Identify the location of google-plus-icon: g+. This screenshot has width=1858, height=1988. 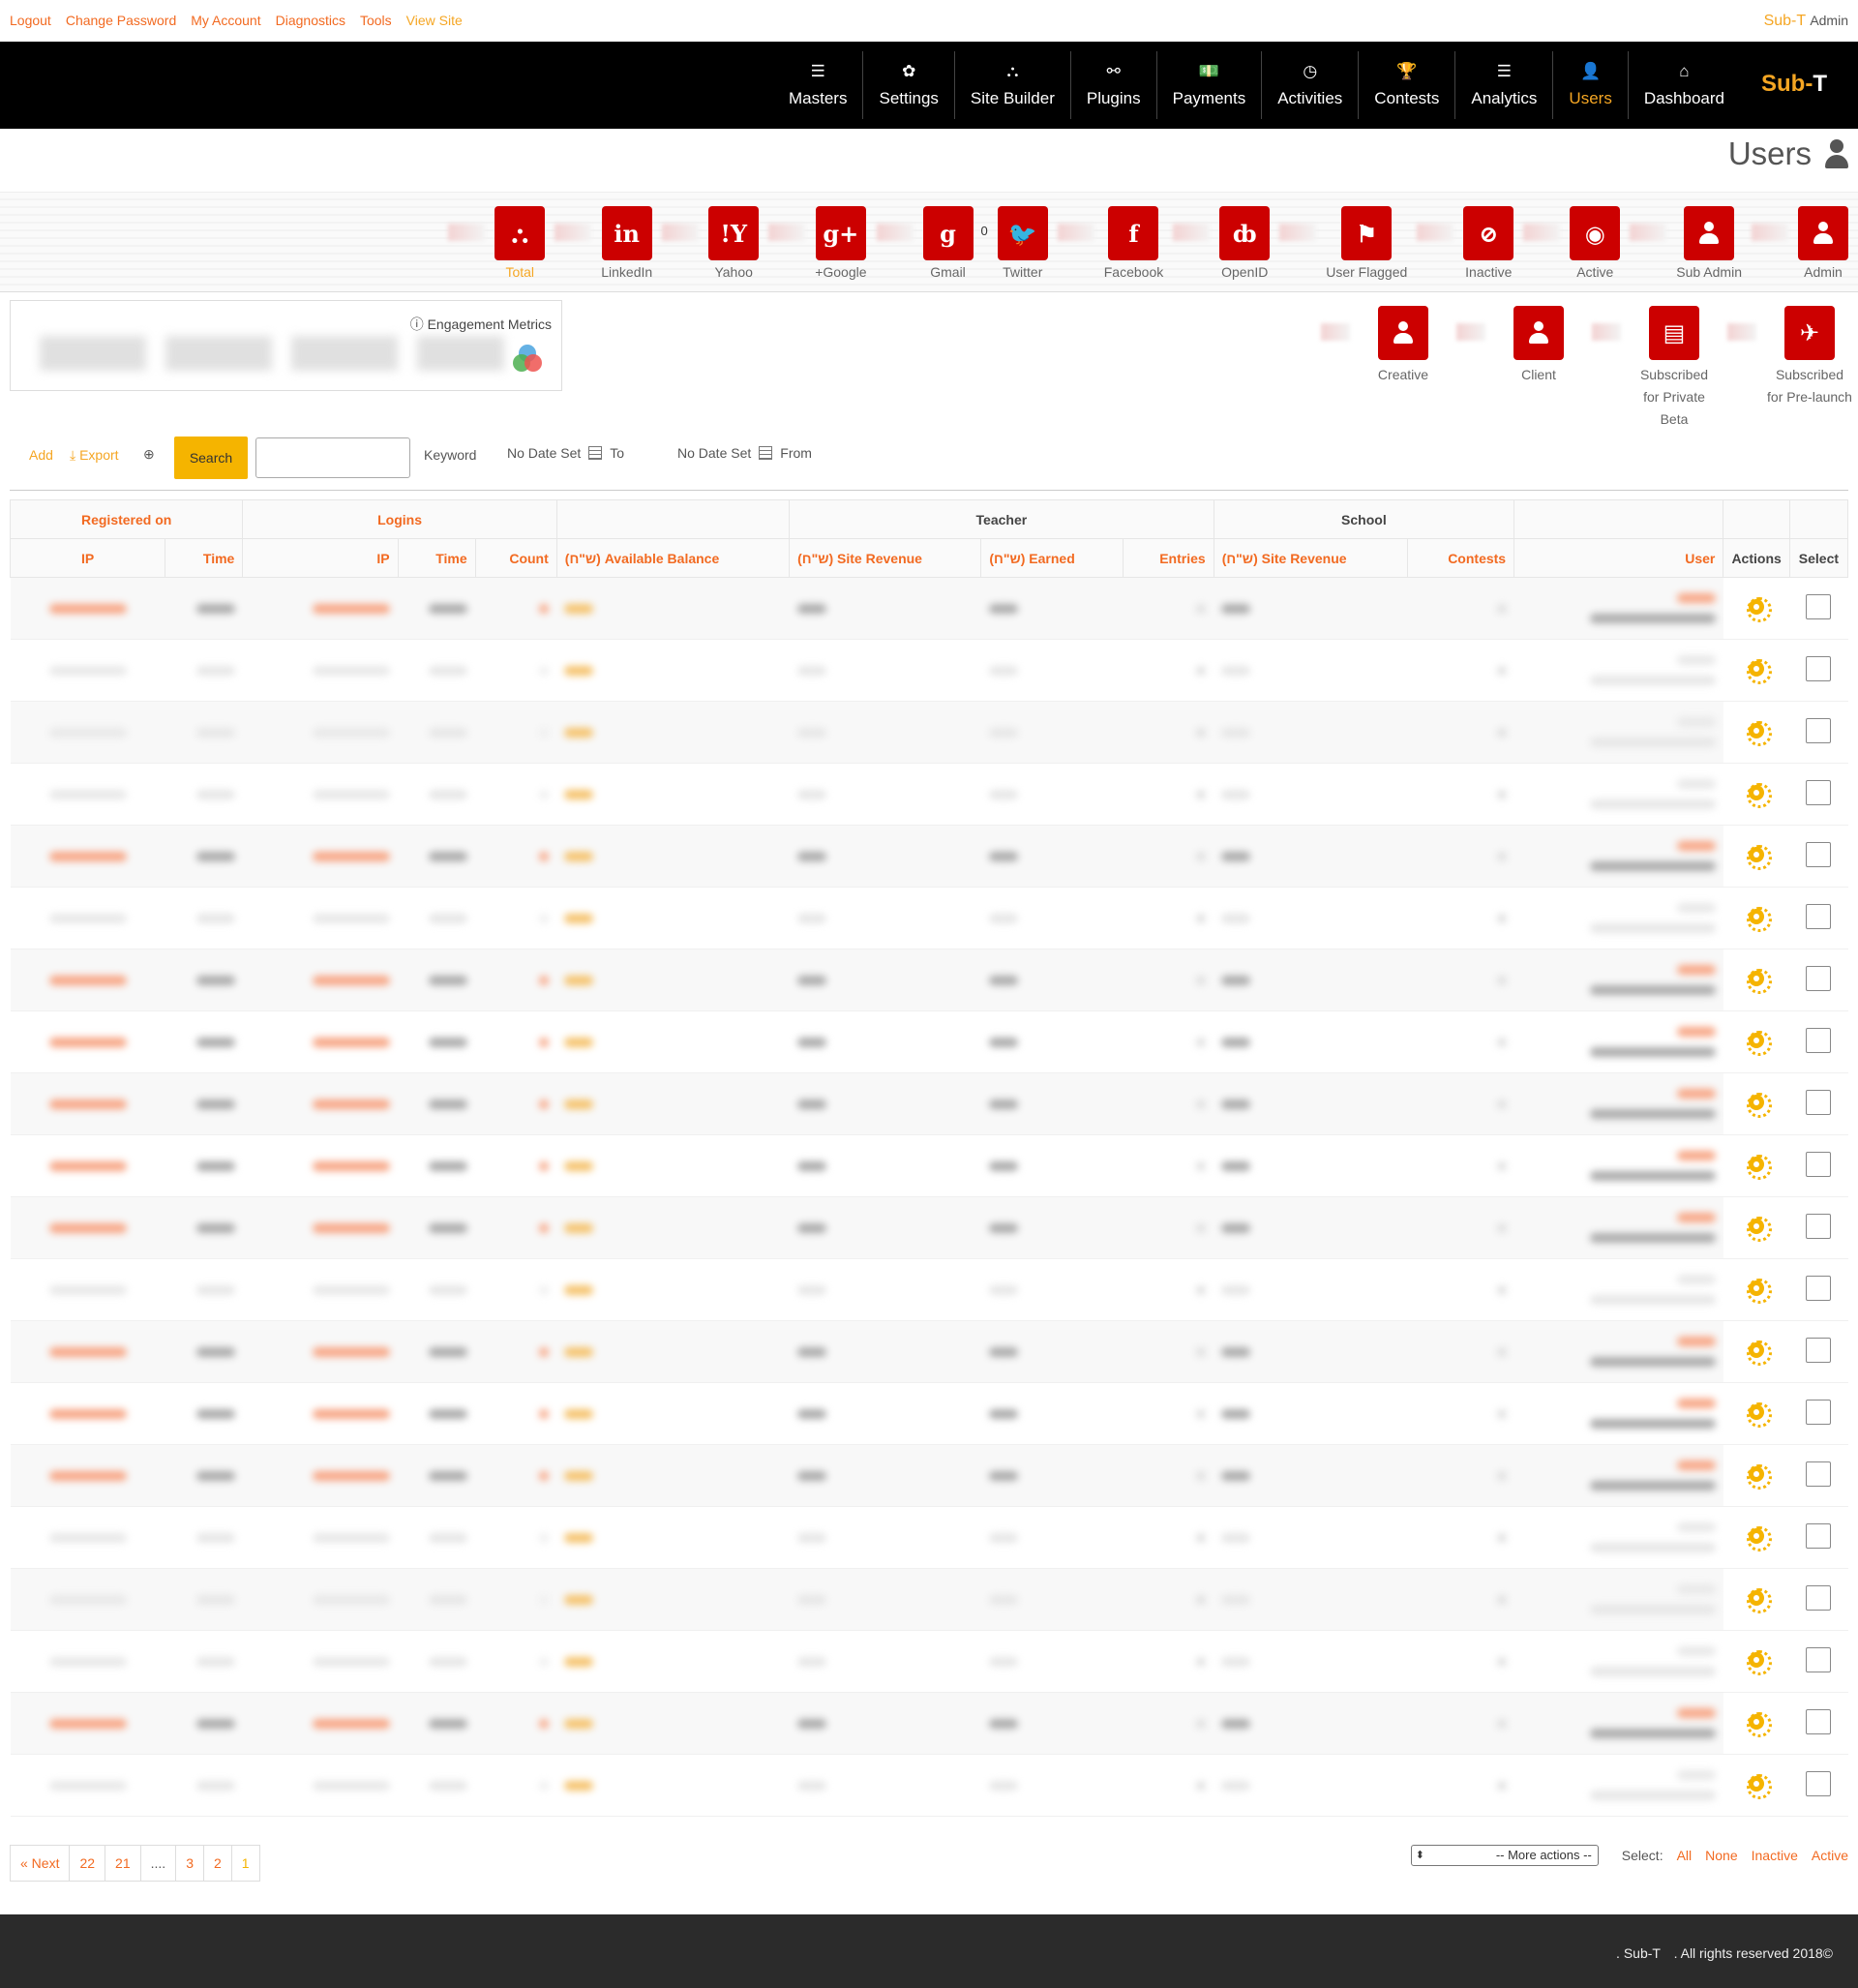
(840, 233).